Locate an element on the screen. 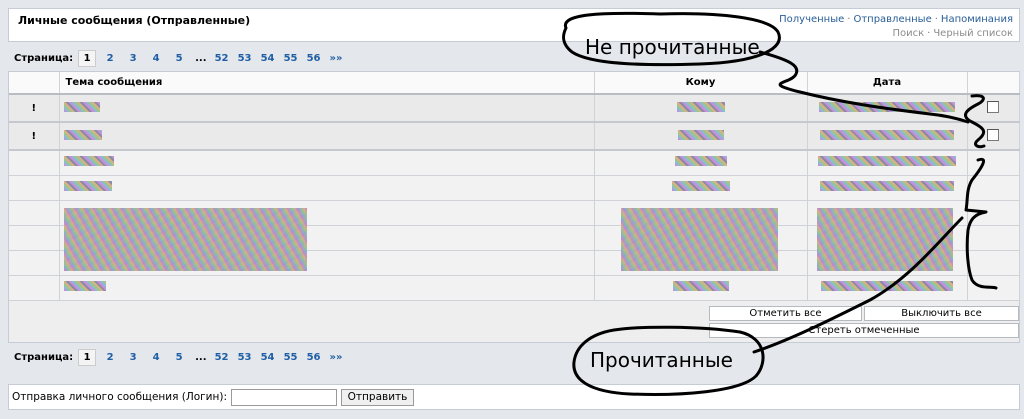  column-subject: Тема сообщения is located at coordinates (327, 83).